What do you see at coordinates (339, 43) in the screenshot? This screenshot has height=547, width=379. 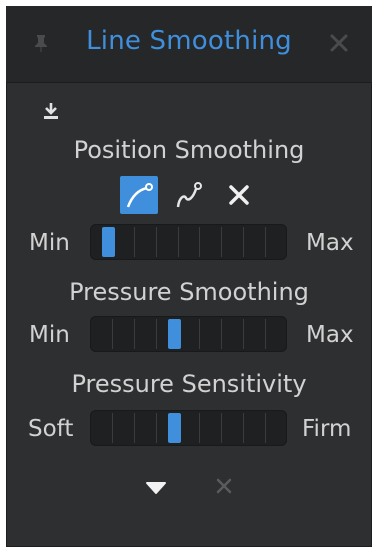 I see `close-icon` at bounding box center [339, 43].